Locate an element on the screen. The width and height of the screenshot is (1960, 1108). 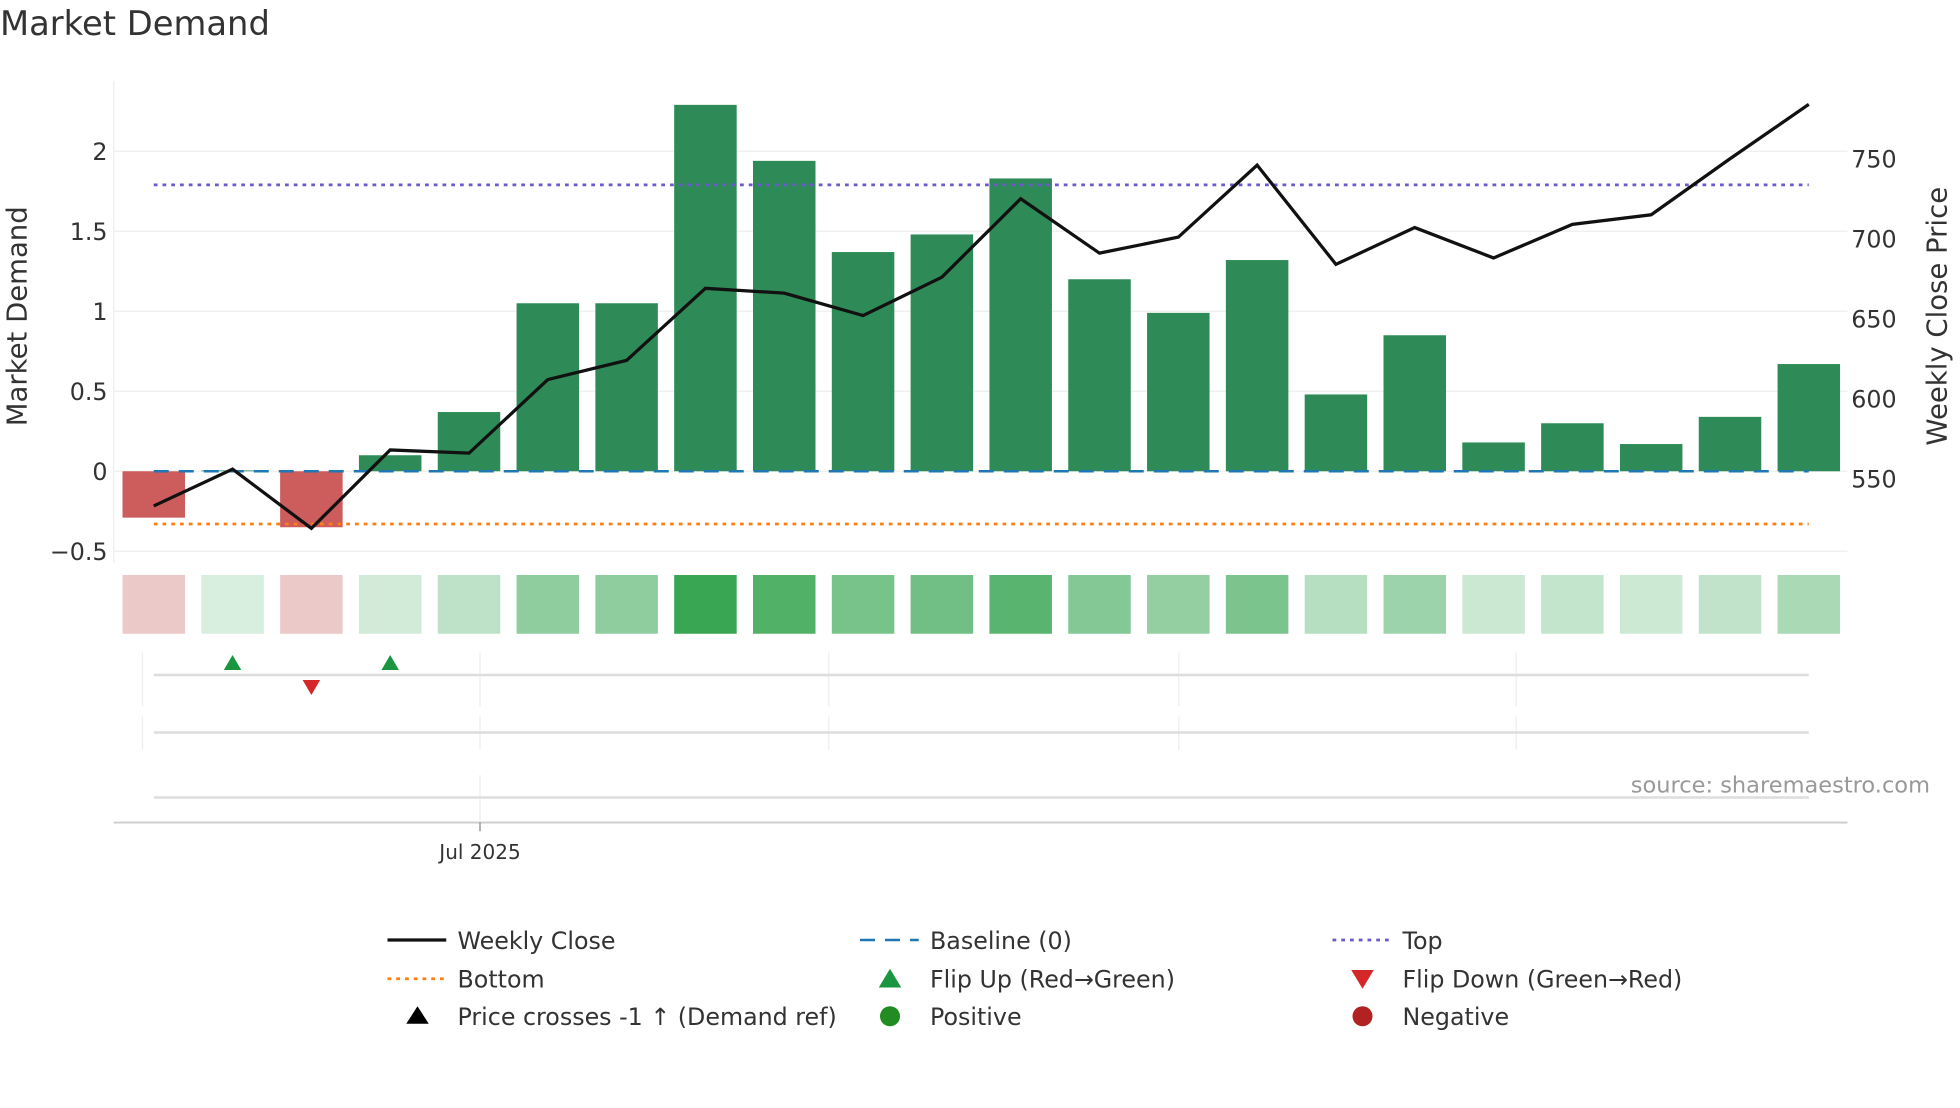
y-tick-label: −0.5 is located at coordinates (79, 552).